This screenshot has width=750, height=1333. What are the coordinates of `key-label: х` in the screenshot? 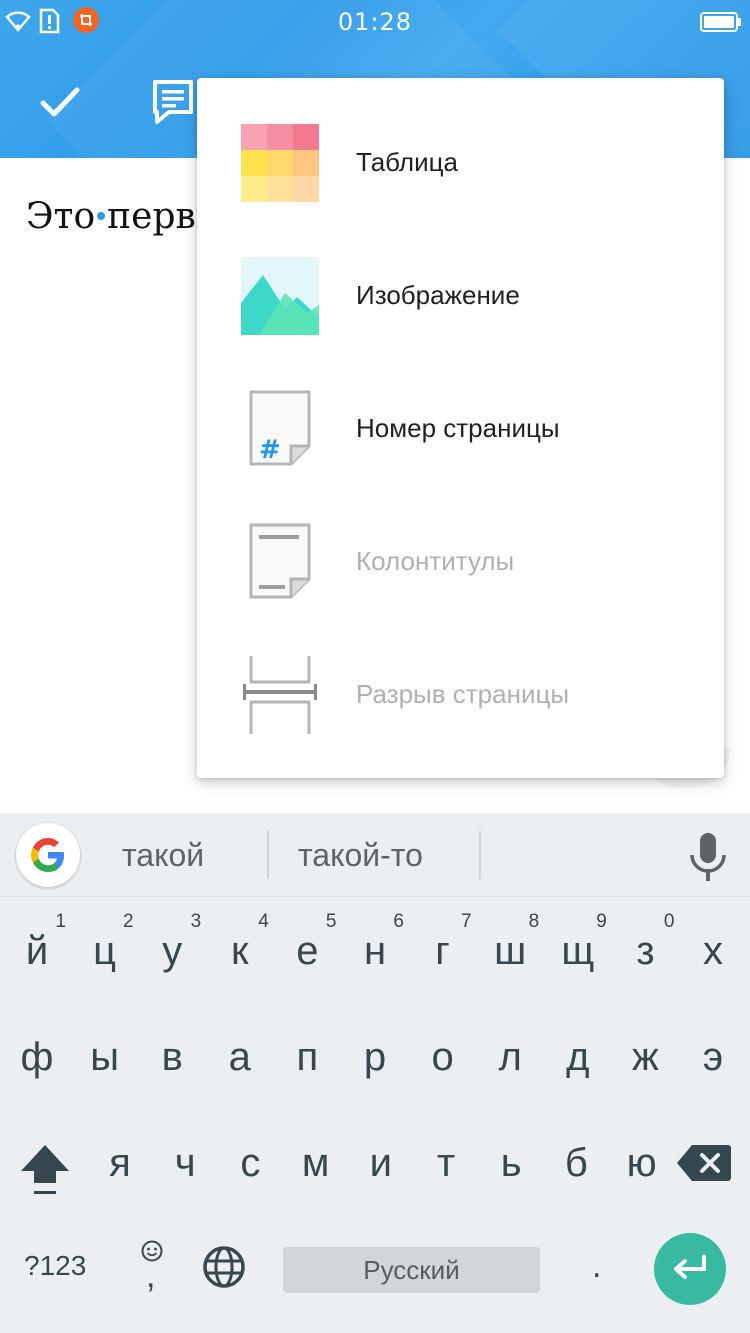 It's located at (713, 951).